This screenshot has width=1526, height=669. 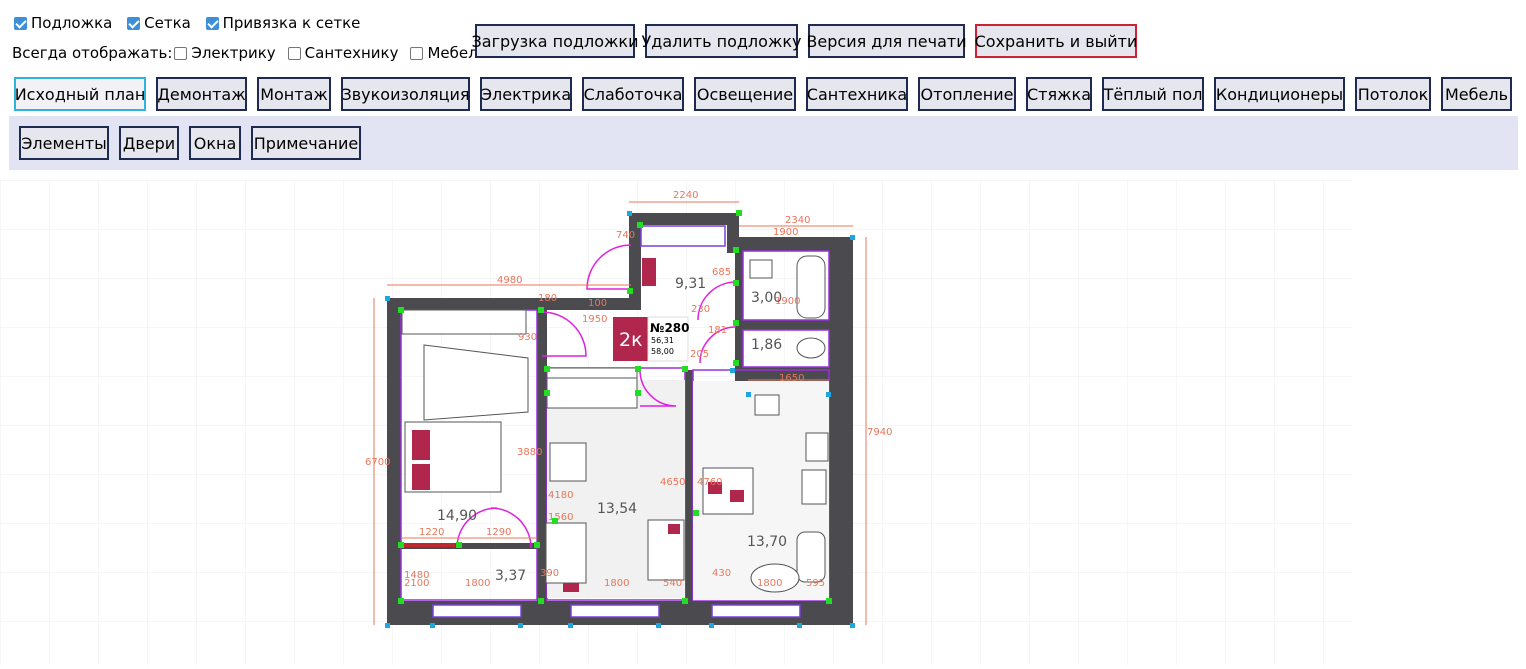 I want to click on dim-label: 205, so click(x=699, y=354).